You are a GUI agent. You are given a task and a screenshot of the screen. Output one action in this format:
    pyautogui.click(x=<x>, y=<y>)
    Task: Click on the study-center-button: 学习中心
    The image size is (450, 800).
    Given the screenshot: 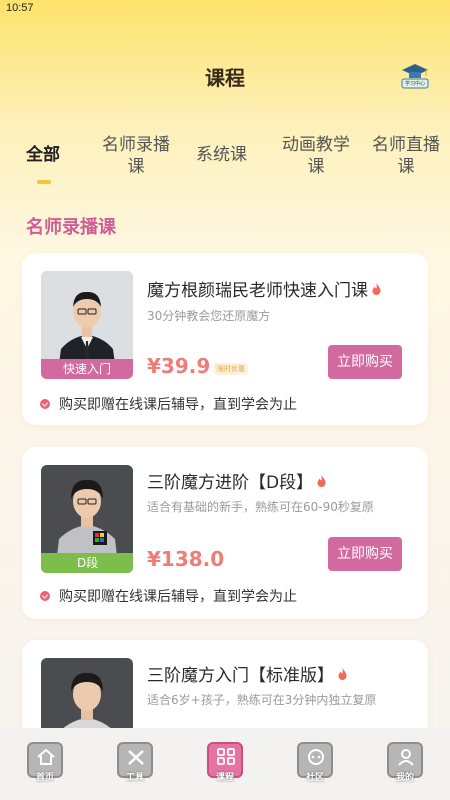 What is the action you would take?
    pyautogui.click(x=415, y=77)
    